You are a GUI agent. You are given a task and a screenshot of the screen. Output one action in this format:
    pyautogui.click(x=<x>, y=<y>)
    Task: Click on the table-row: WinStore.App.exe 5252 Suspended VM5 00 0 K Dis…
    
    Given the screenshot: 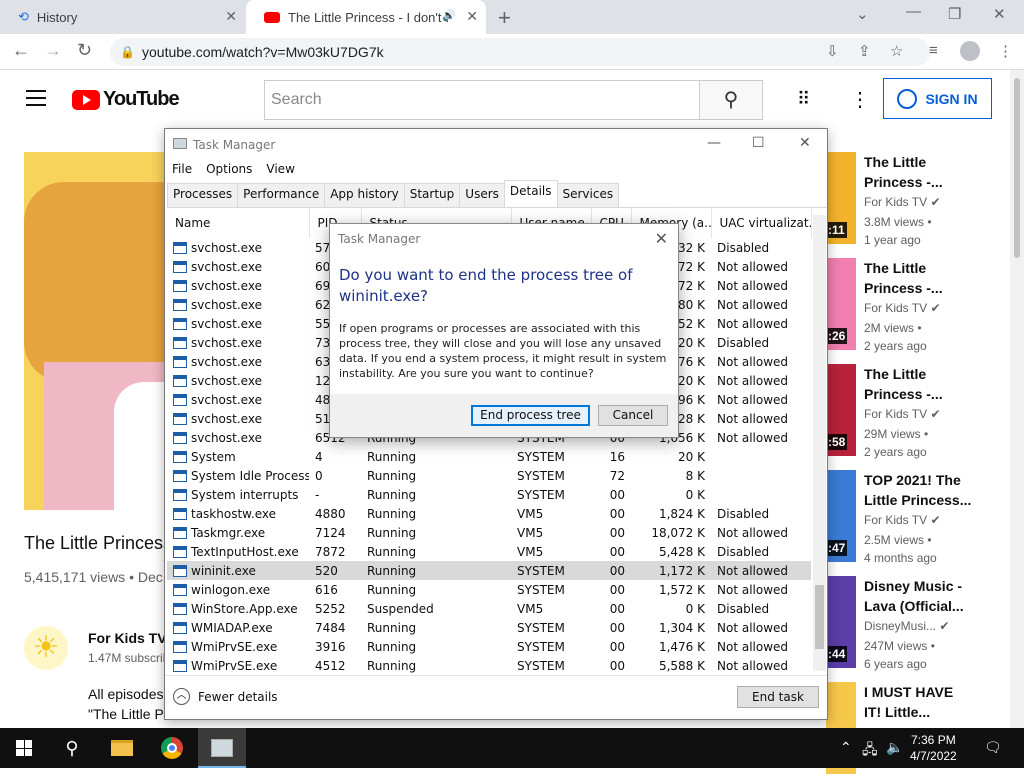 What is the action you would take?
    pyautogui.click(x=489, y=608)
    